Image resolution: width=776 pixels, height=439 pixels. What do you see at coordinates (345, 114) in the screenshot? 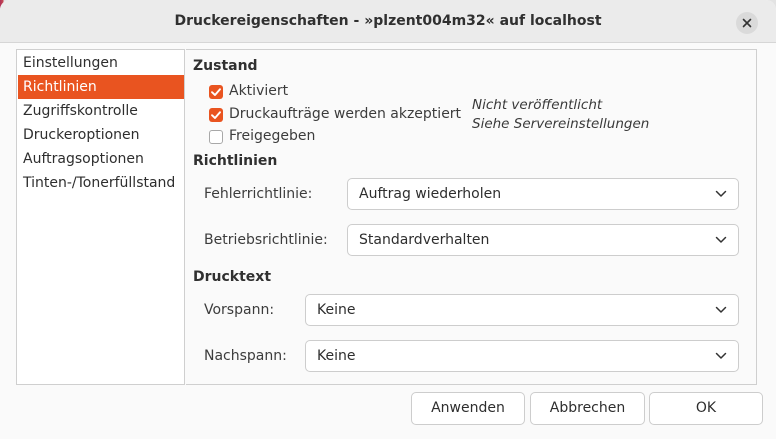
I see `accepting-jobs-label: Druckaufträge werden akzeptiert` at bounding box center [345, 114].